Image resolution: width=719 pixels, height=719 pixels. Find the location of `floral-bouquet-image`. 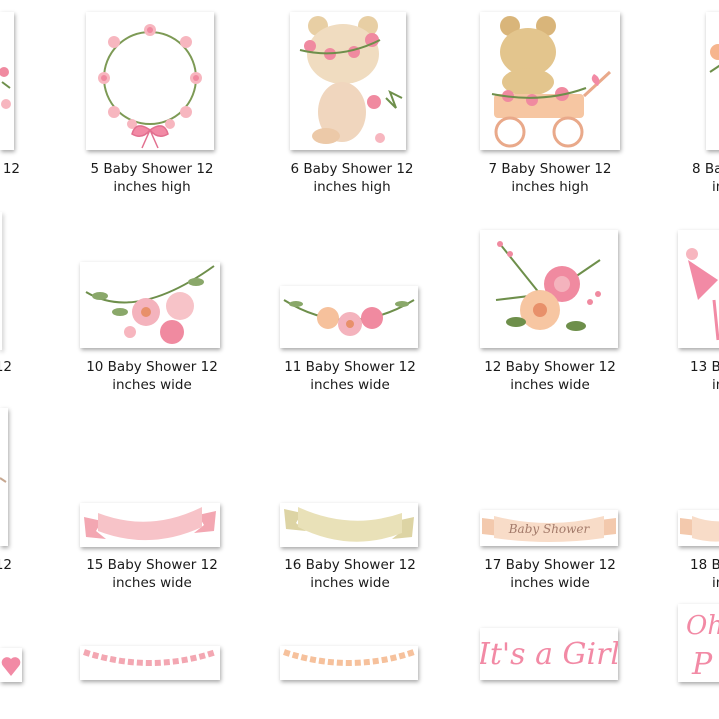

floral-bouquet-image is located at coordinates (548, 286).